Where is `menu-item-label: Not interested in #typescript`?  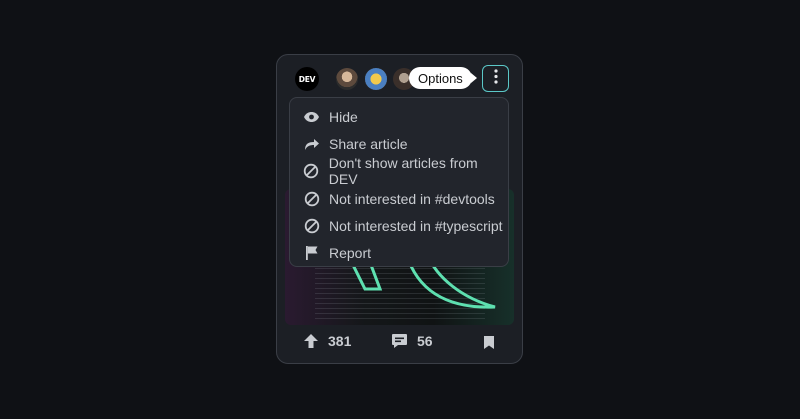
menu-item-label: Not interested in #typescript is located at coordinates (416, 225).